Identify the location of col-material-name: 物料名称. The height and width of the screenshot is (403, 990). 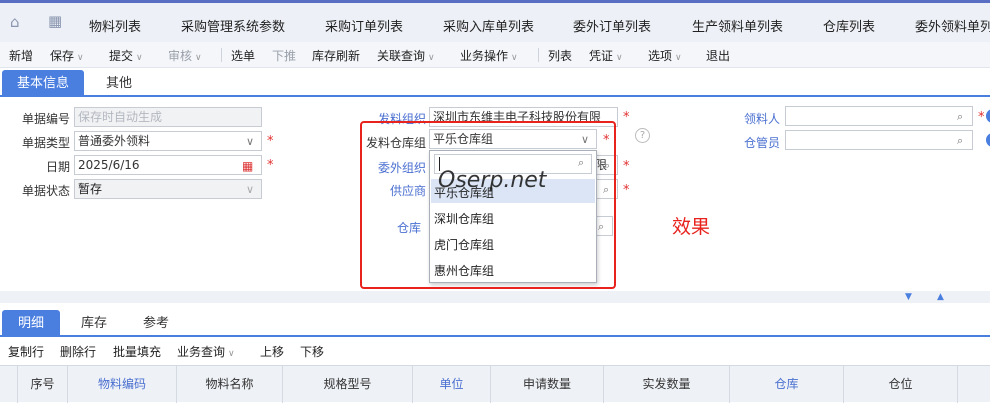
(230, 384).